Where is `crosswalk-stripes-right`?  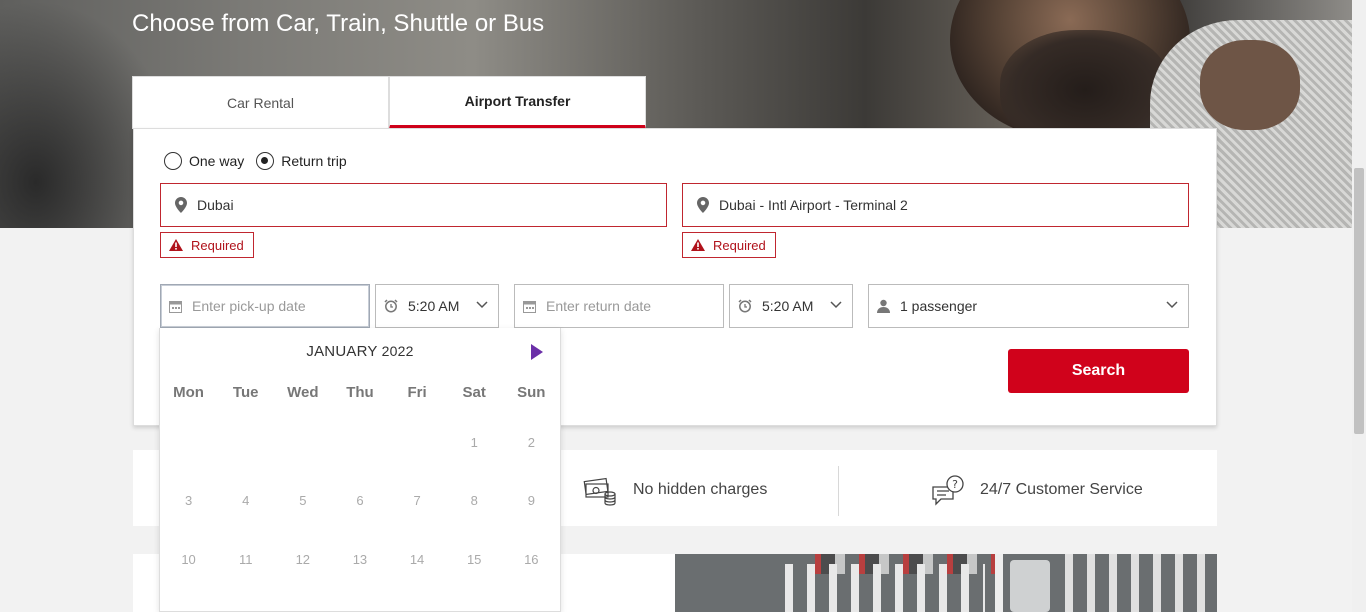 crosswalk-stripes-right is located at coordinates (1135, 583).